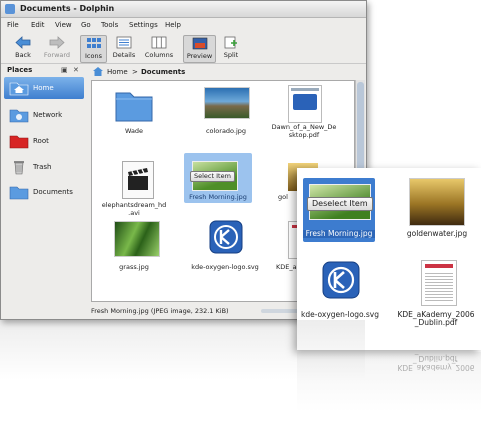 This screenshot has height=429, width=481. What do you see at coordinates (63, 25) in the screenshot?
I see `menu-view: View` at bounding box center [63, 25].